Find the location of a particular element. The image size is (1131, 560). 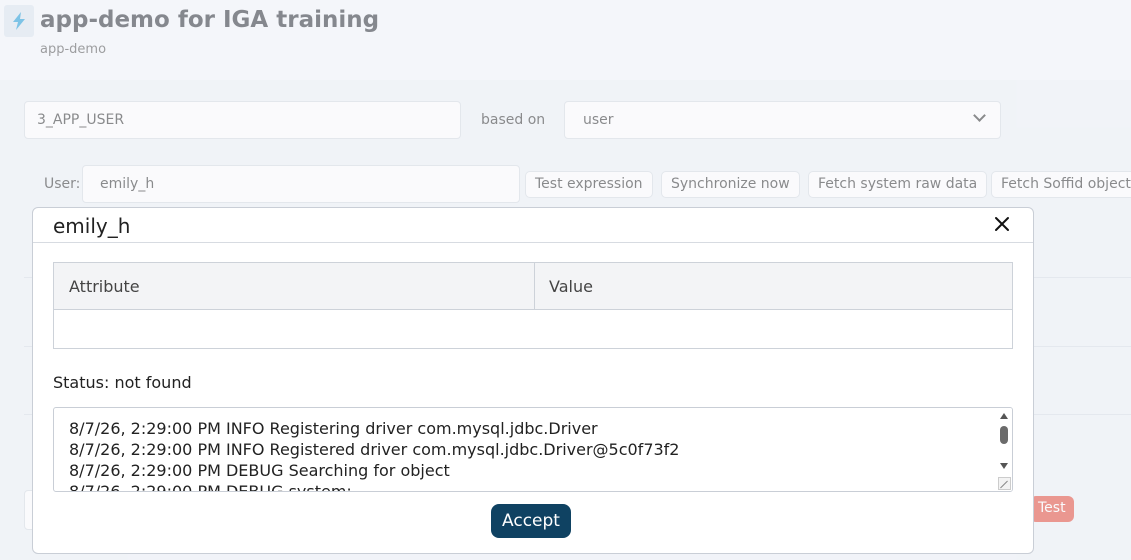

column-divider is located at coordinates (534, 286).